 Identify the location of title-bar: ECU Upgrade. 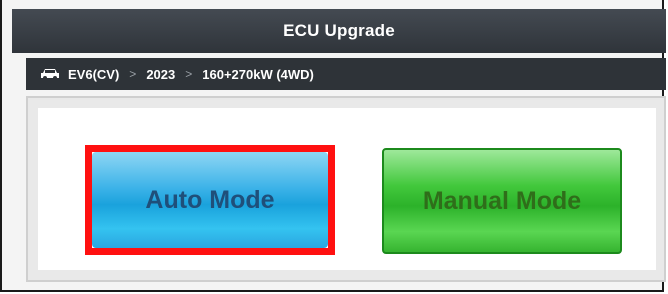
(339, 31).